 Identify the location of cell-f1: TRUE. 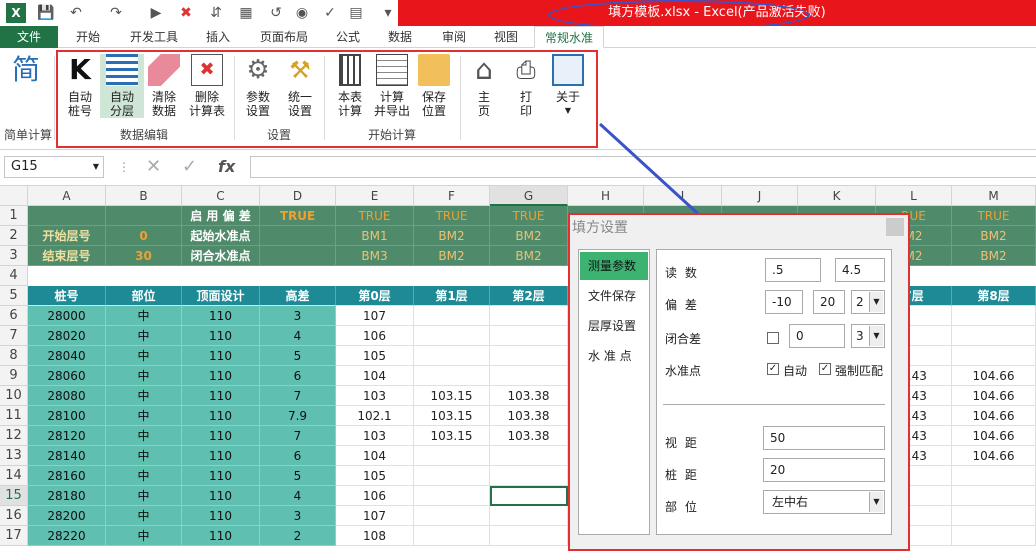
(452, 216).